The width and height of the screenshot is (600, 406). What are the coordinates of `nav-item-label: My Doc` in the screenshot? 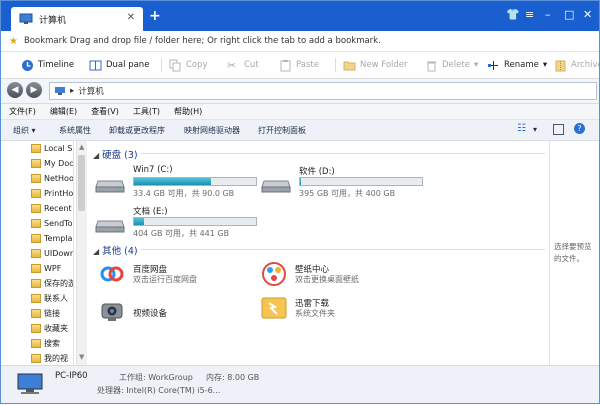 It's located at (59, 163).